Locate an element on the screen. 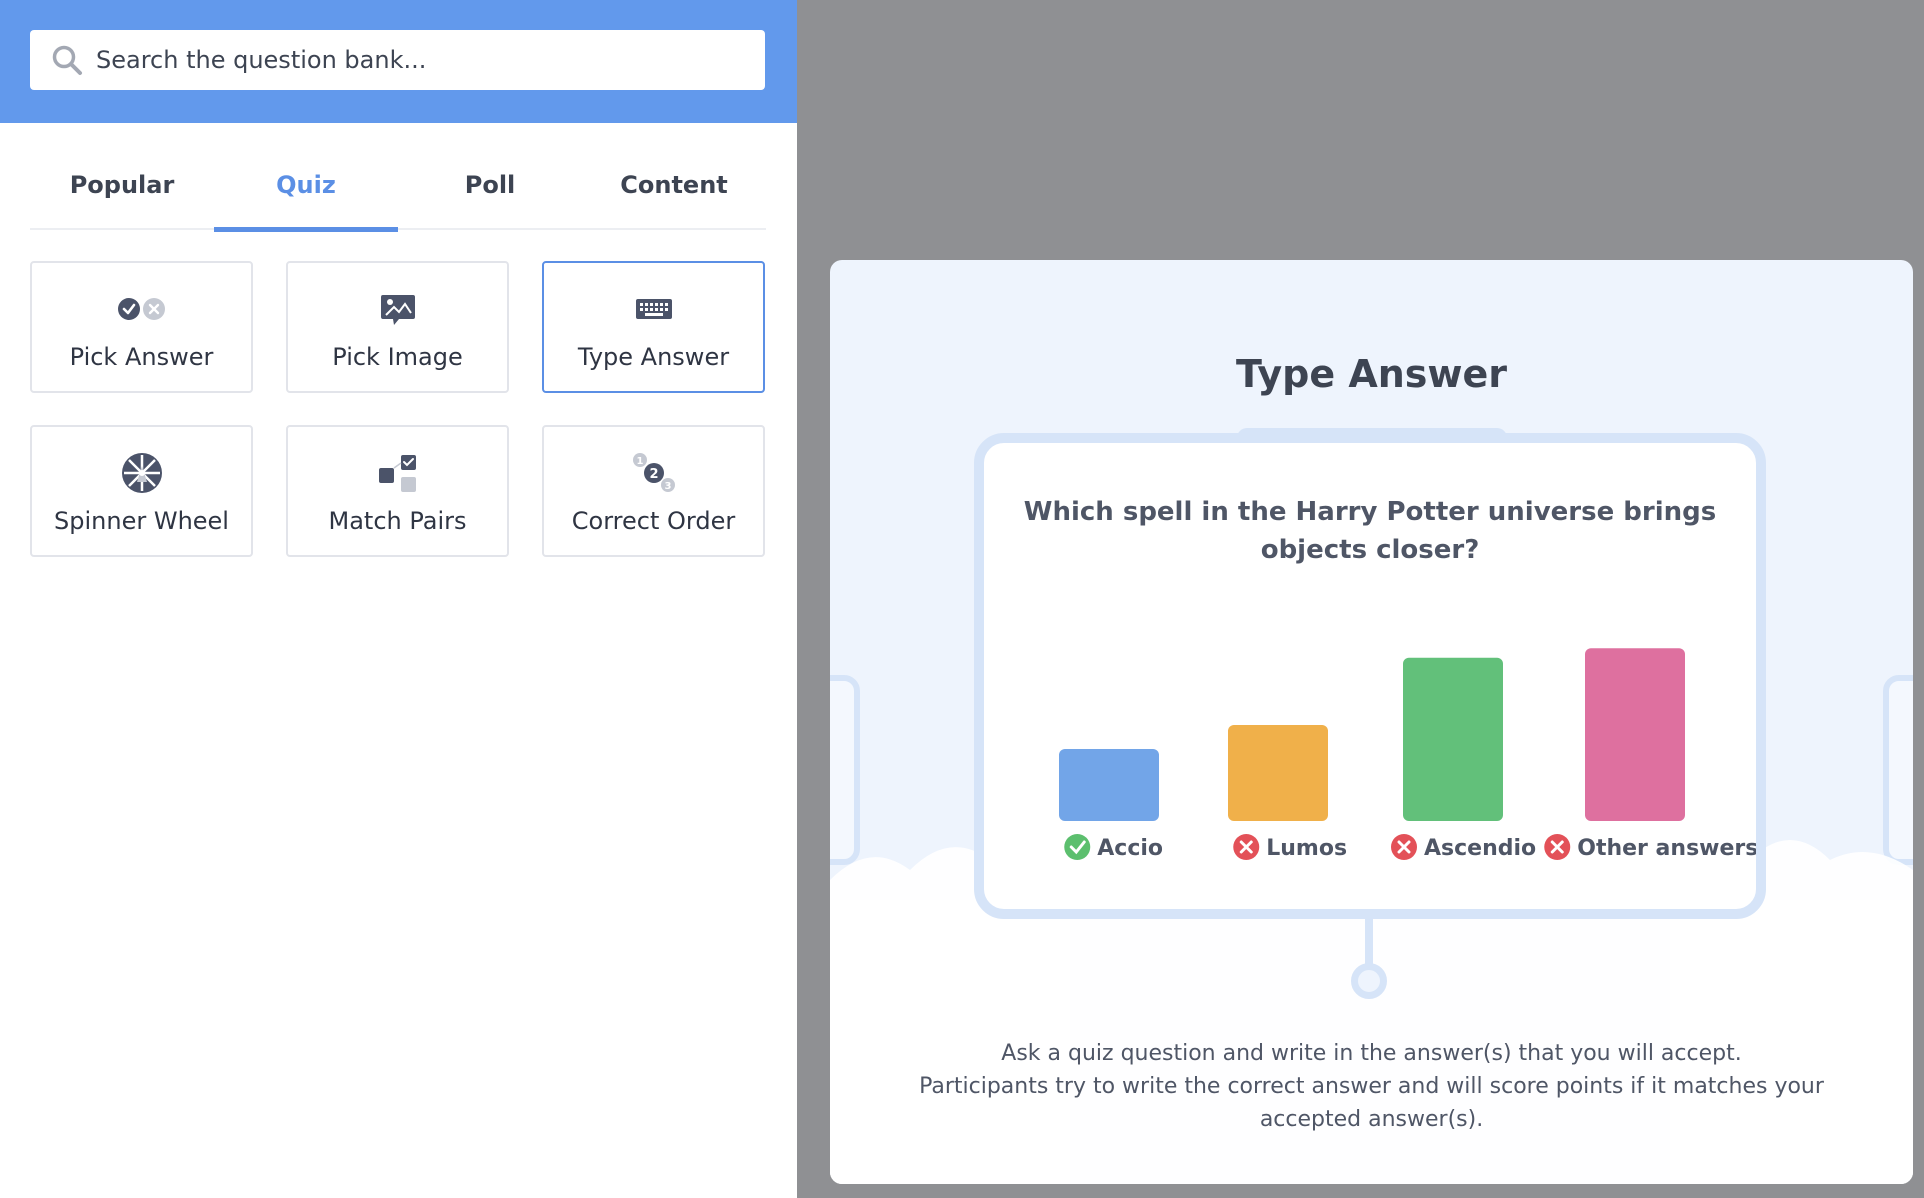 The height and width of the screenshot is (1198, 1924). bar-lumos is located at coordinates (1278, 773).